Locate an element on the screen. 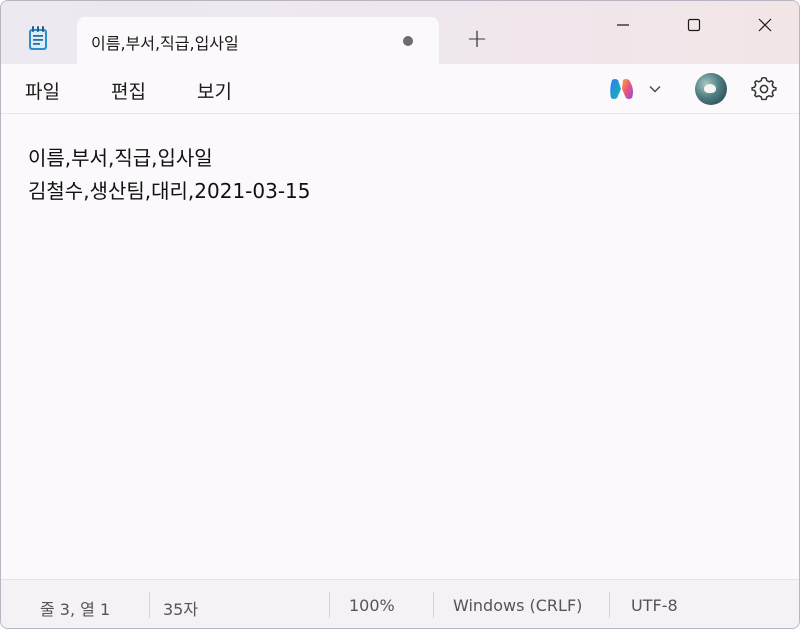  cursor-position: 줄 3, 열 1 is located at coordinates (75, 609).